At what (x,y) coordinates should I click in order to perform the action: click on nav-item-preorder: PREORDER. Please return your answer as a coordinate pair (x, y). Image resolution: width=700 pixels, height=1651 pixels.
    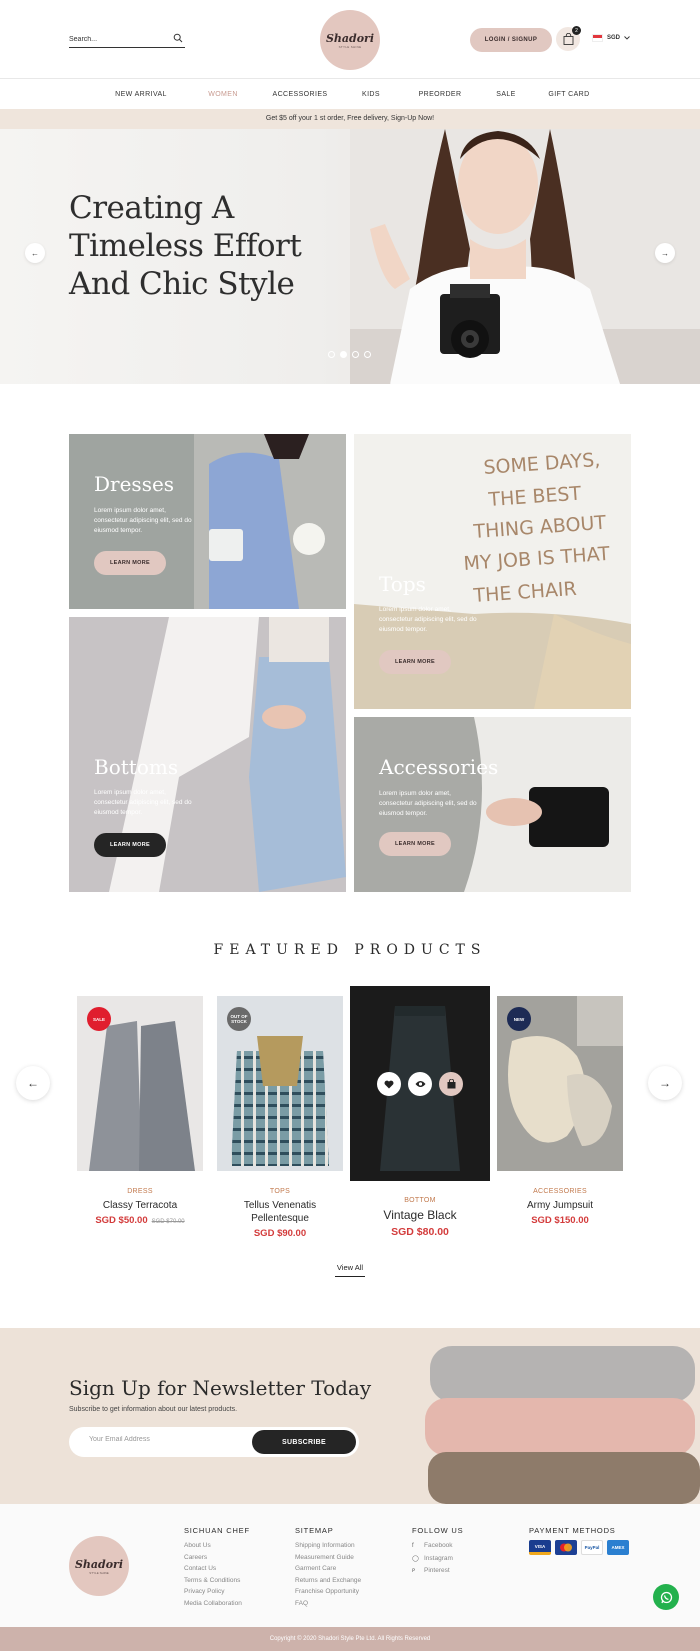
    Looking at the image, I should click on (440, 94).